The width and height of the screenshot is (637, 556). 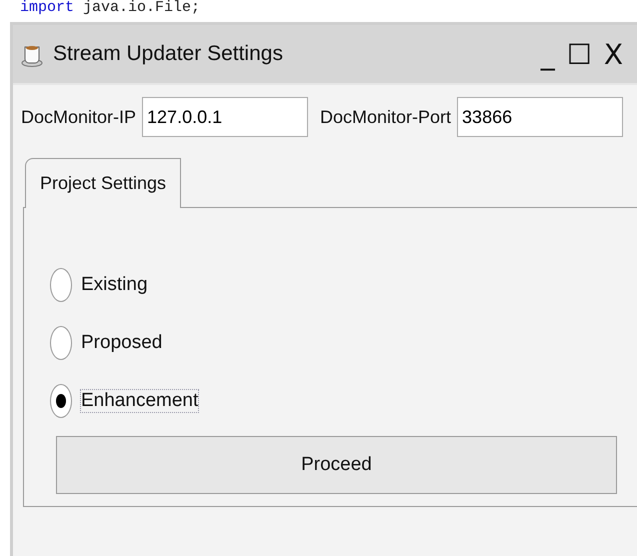 What do you see at coordinates (78, 117) in the screenshot?
I see `field-label: DocMonitor-IP` at bounding box center [78, 117].